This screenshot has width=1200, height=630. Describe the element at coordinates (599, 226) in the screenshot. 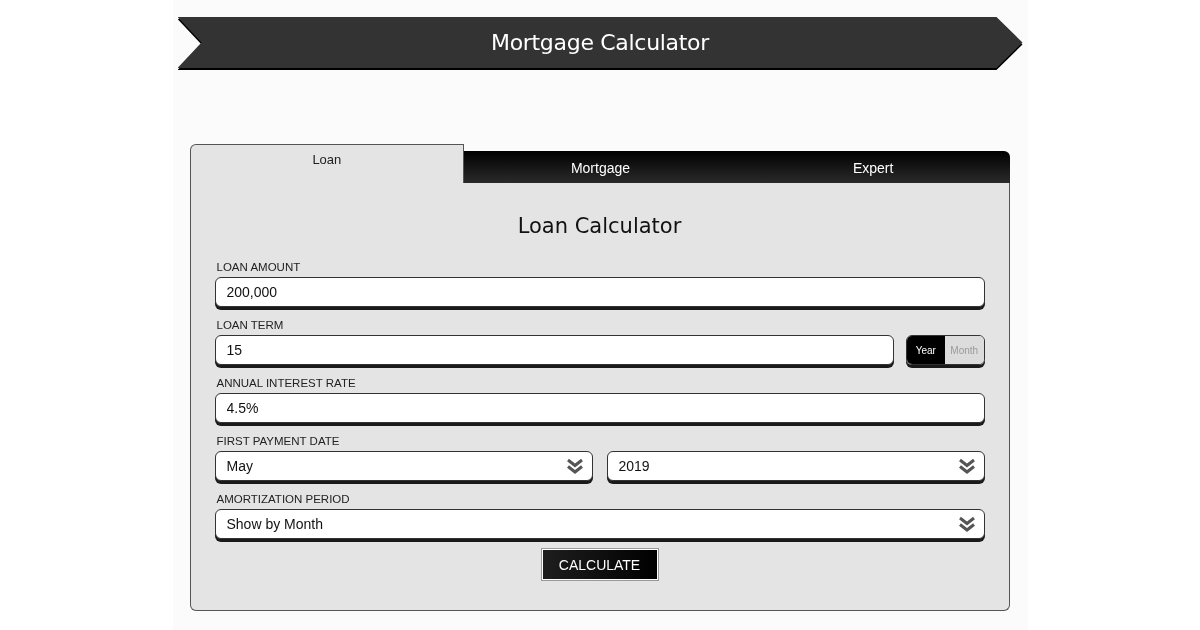

I see `form-title: Loan Calculator` at that location.